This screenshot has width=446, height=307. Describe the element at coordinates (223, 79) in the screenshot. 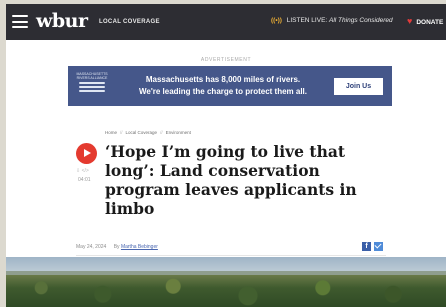

I see `ad-line-1: Massachusetts has 8,000 miles of rivers.` at that location.